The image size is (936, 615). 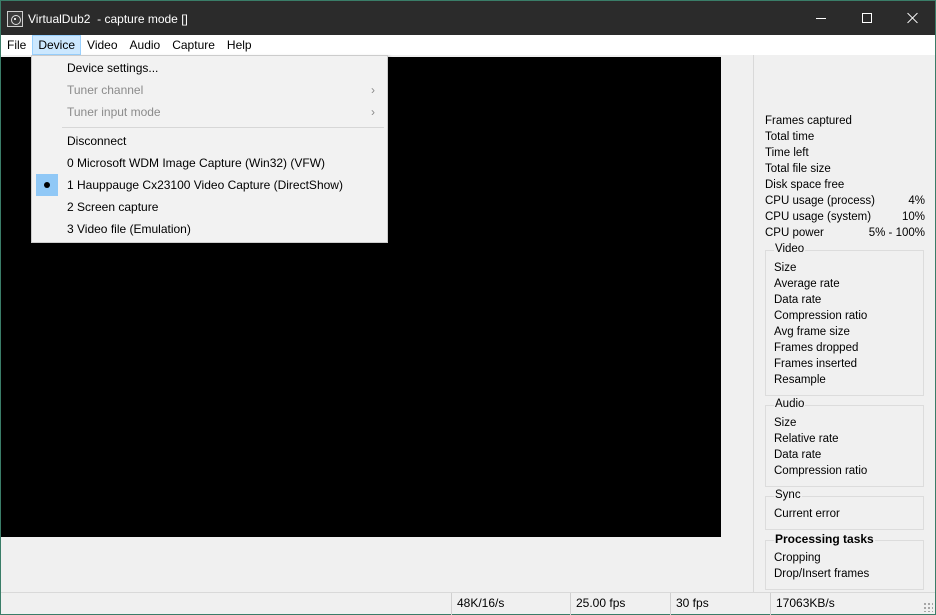 I want to click on stat-label: CPU usage (system), so click(x=818, y=217).